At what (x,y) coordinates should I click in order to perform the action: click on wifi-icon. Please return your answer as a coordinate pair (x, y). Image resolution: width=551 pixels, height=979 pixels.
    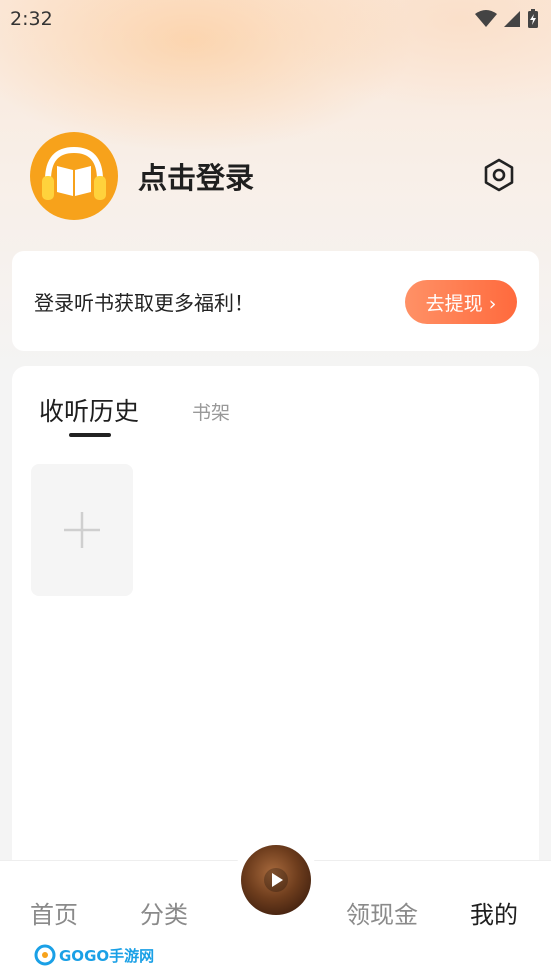
    Looking at the image, I should click on (486, 18).